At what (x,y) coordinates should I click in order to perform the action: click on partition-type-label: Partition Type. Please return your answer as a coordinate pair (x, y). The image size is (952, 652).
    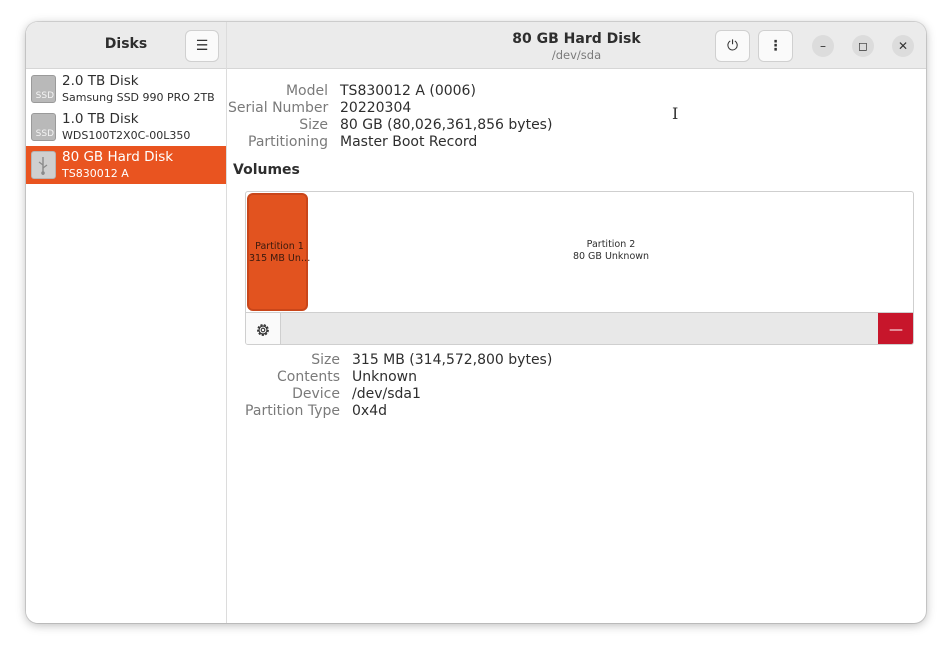
    Looking at the image, I should click on (292, 411).